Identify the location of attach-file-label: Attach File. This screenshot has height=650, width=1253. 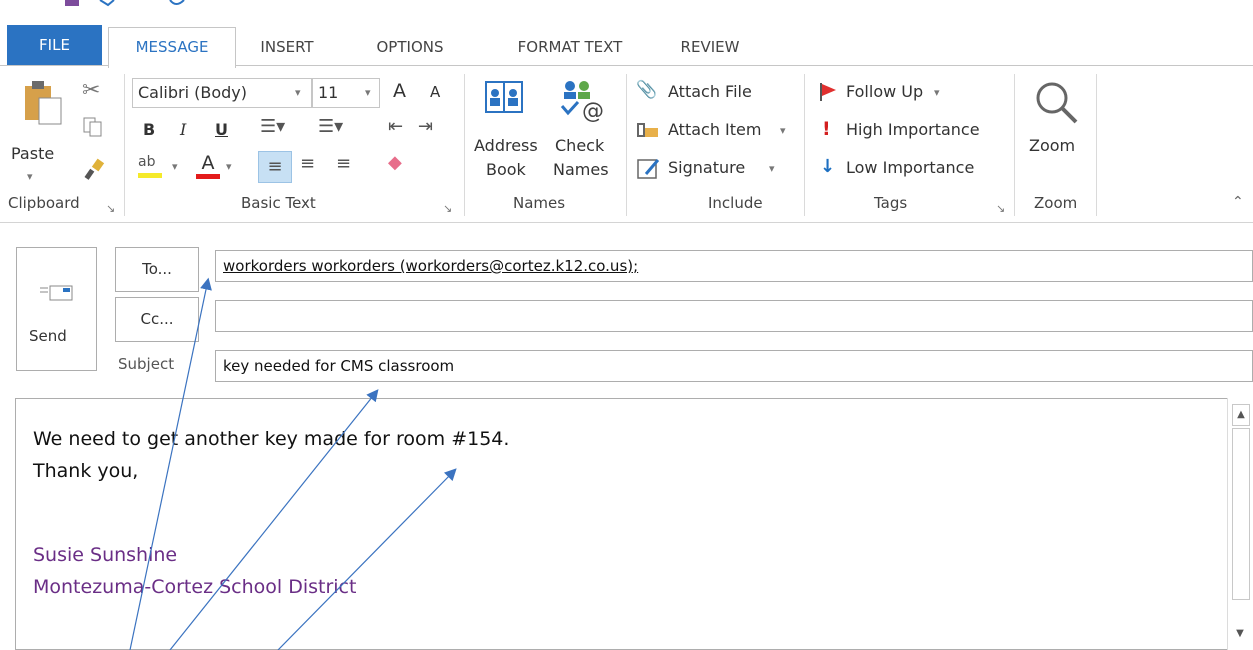
(710, 91).